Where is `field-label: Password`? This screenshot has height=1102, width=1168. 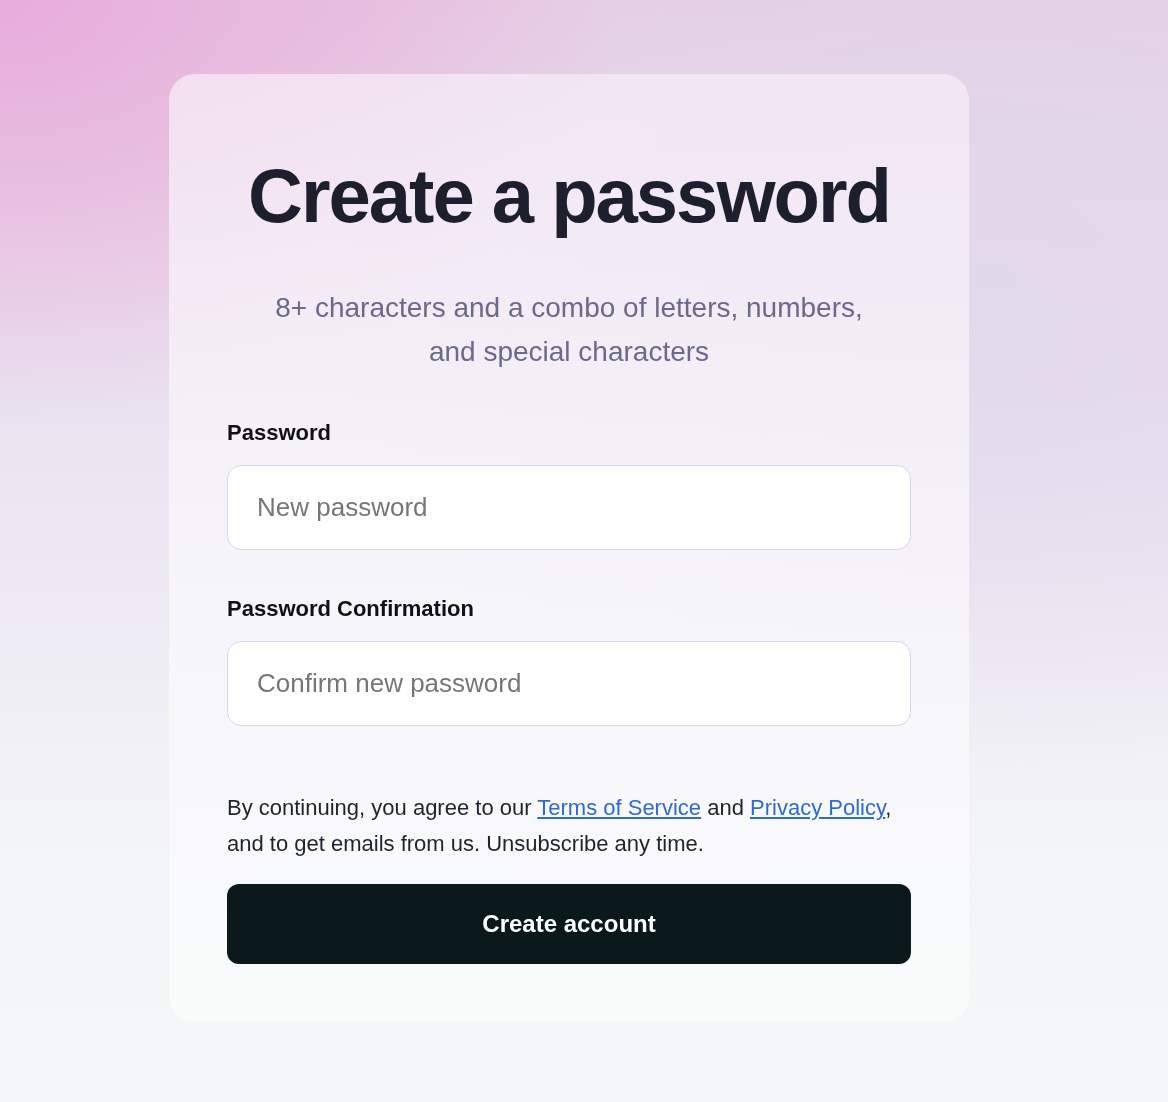 field-label: Password is located at coordinates (279, 433).